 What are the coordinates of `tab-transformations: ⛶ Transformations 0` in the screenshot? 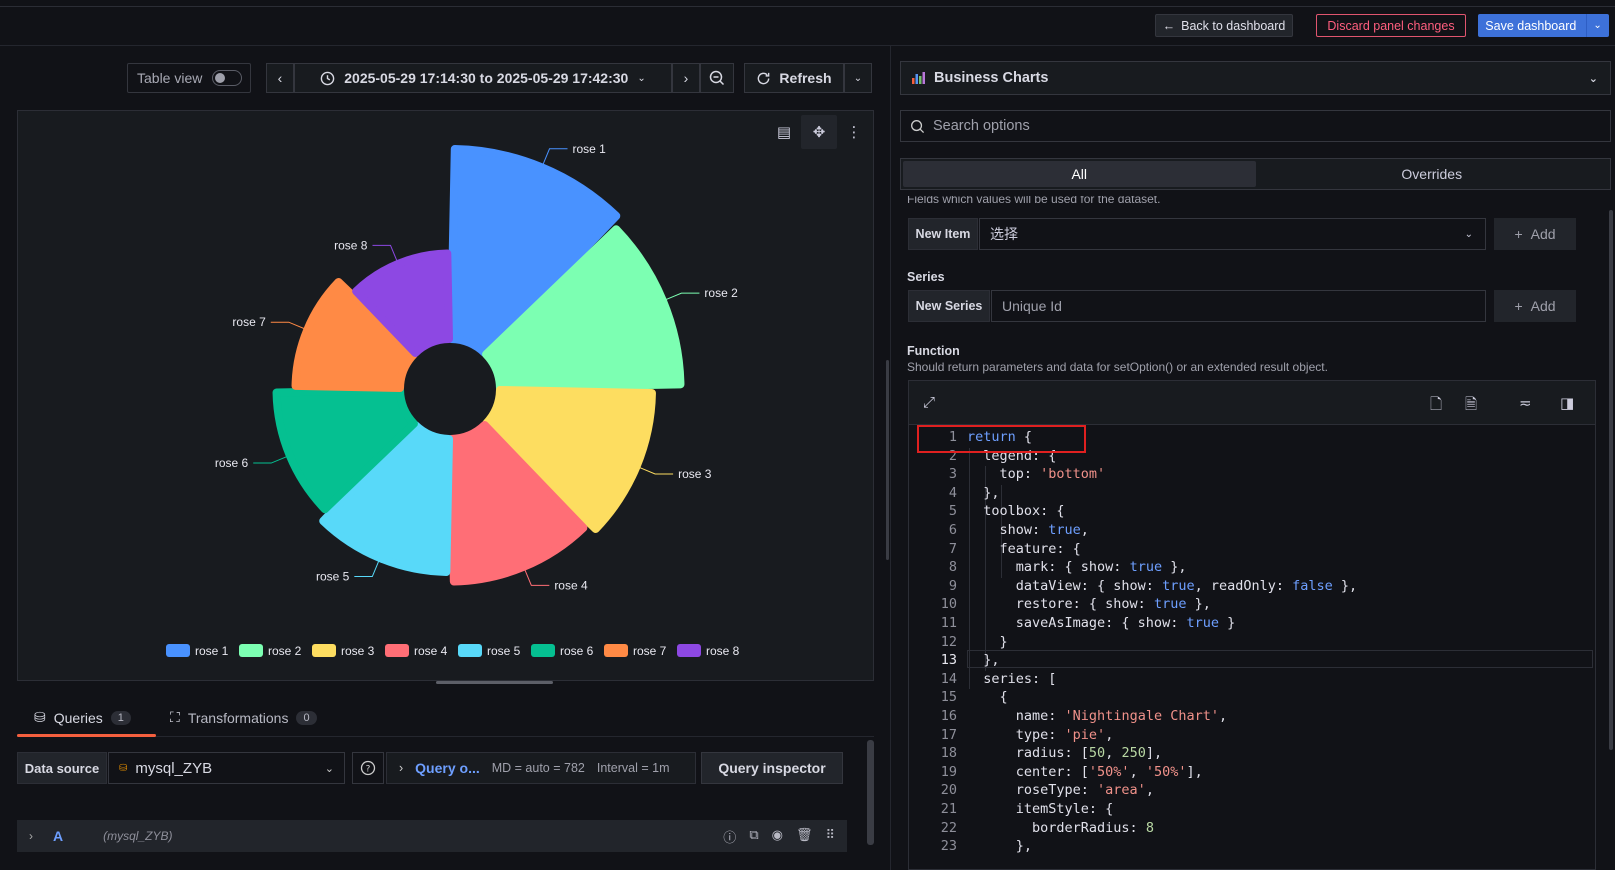 It's located at (243, 717).